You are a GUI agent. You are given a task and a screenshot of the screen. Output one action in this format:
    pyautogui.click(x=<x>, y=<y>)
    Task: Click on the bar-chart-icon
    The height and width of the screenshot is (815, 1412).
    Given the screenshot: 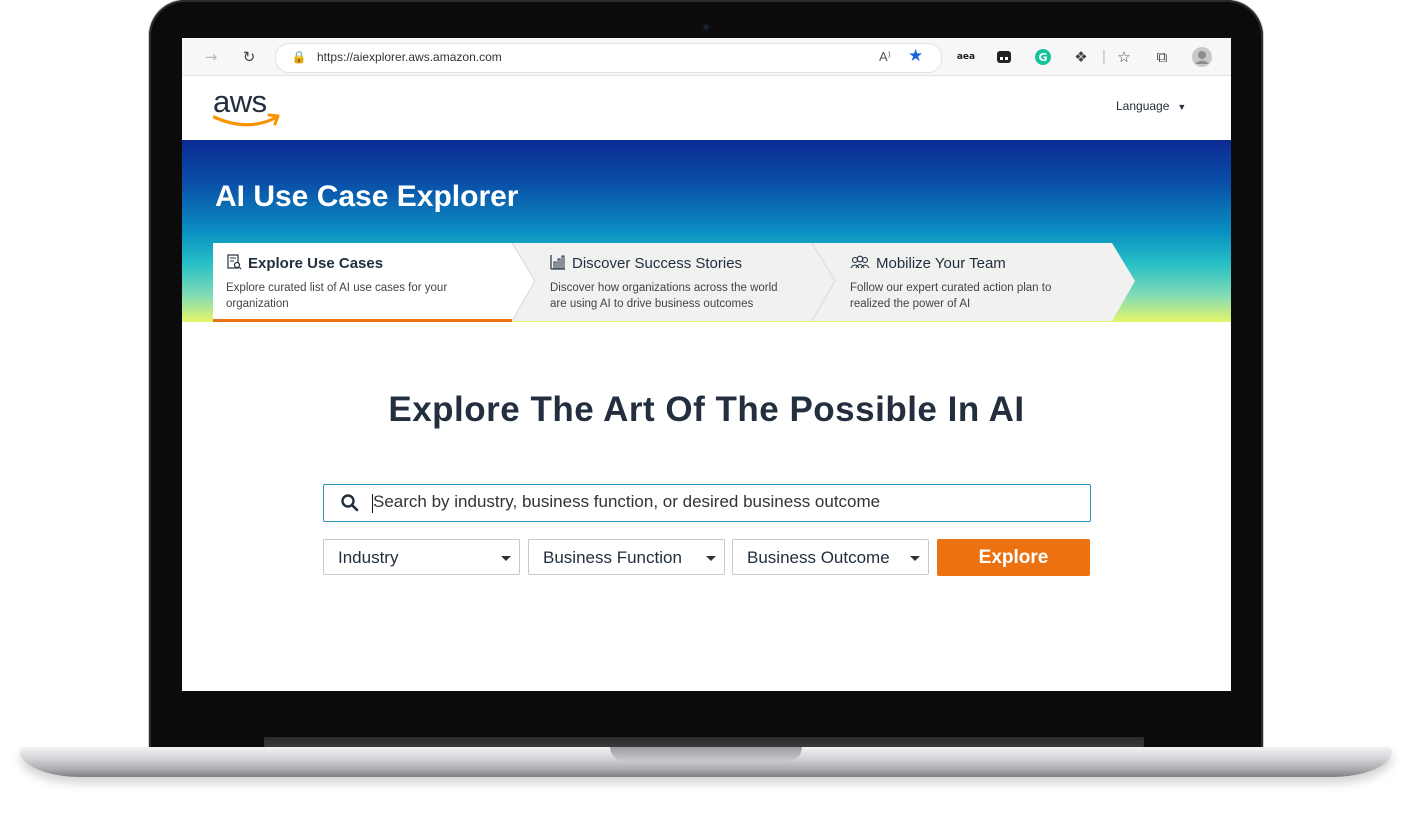 What is the action you would take?
    pyautogui.click(x=558, y=264)
    